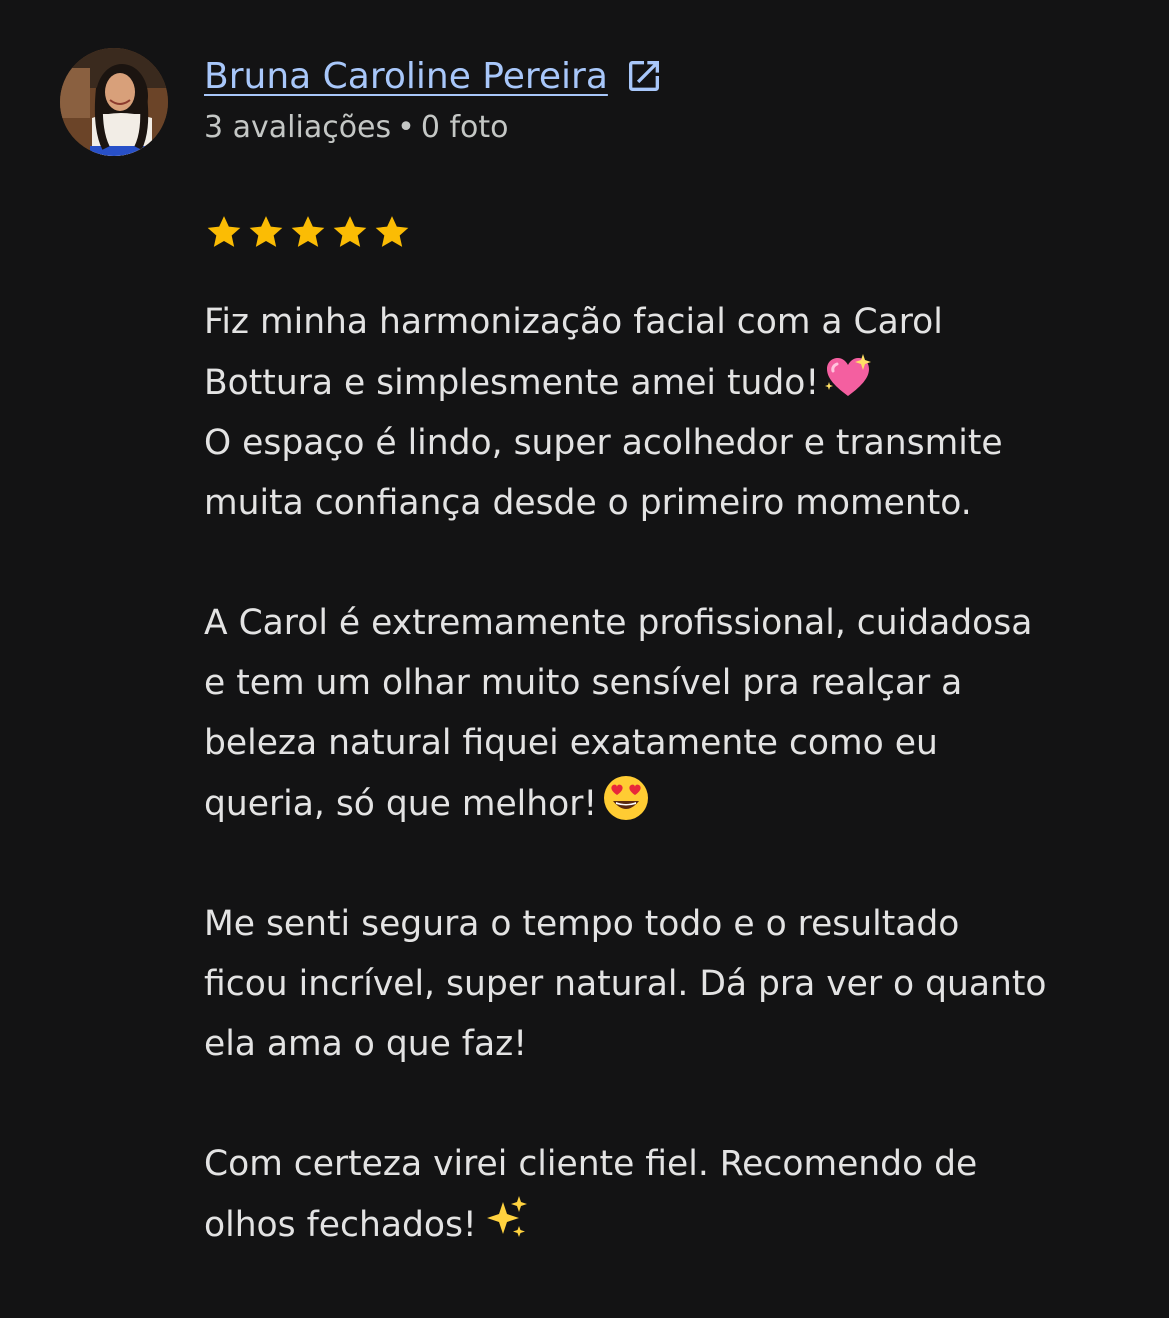 This screenshot has width=1169, height=1318. I want to click on review-line: olhos fechados!, so click(669, 1224).